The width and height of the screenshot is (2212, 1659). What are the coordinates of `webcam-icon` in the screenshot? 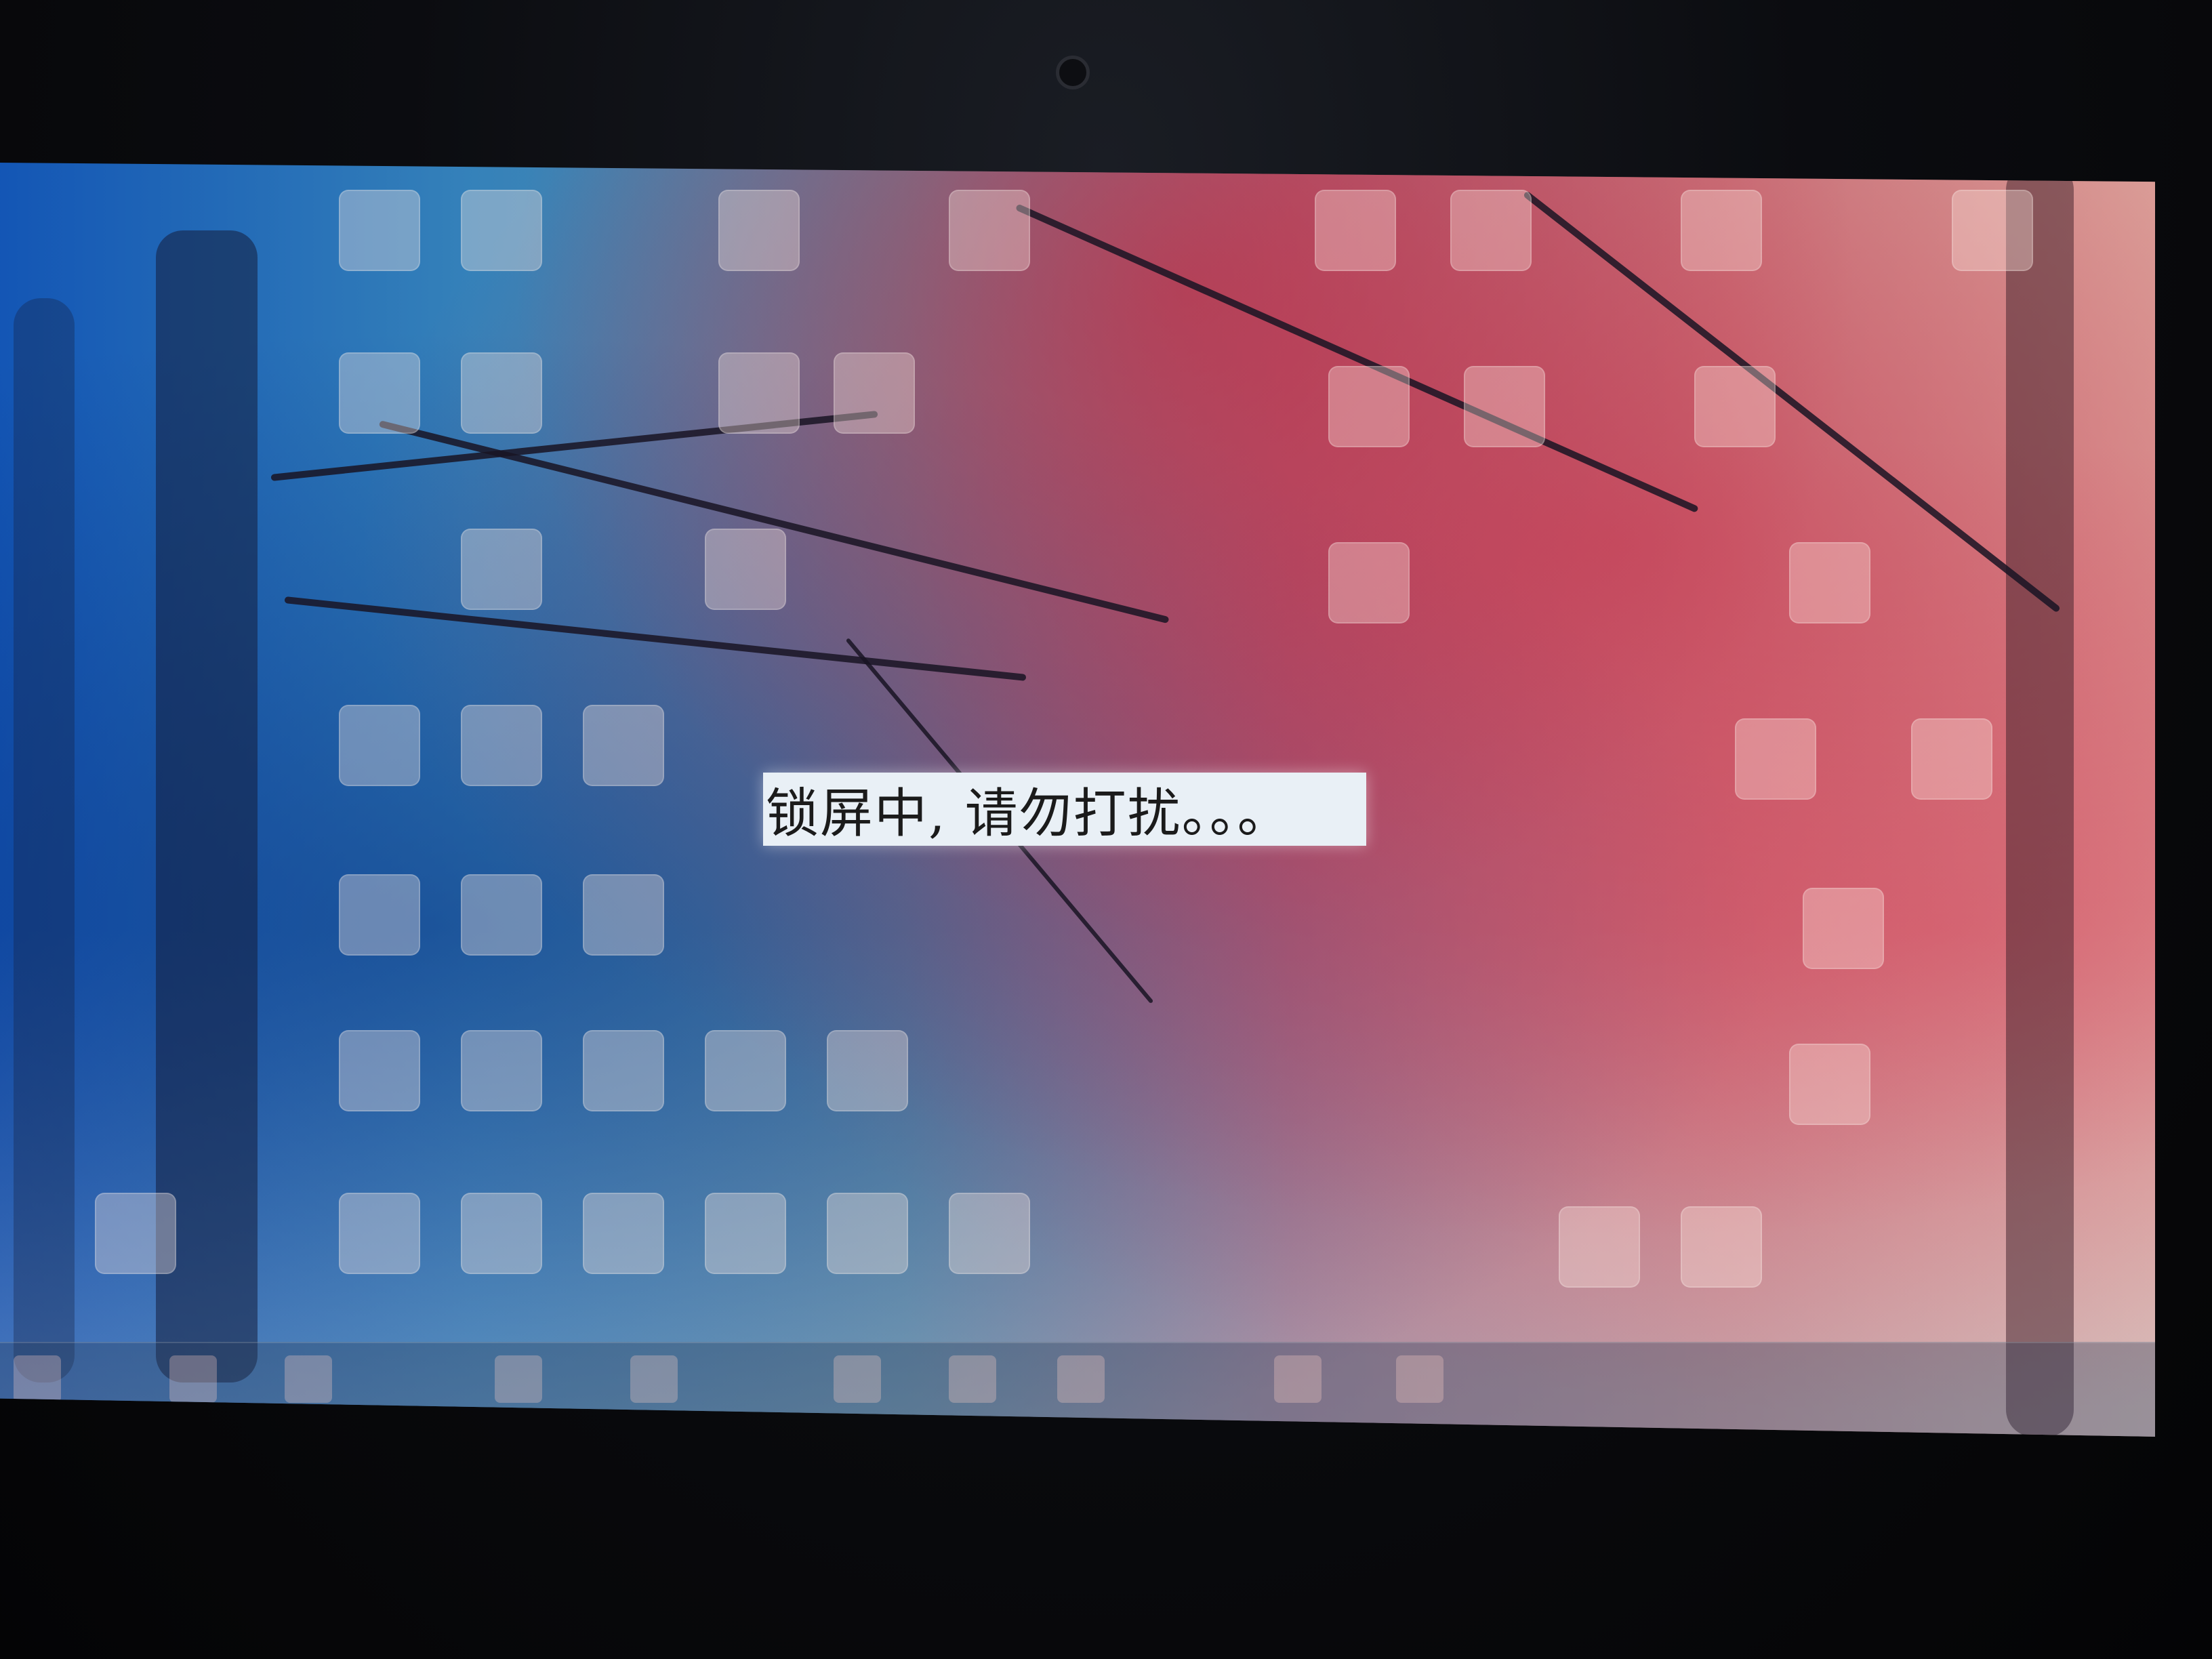 It's located at (1073, 72).